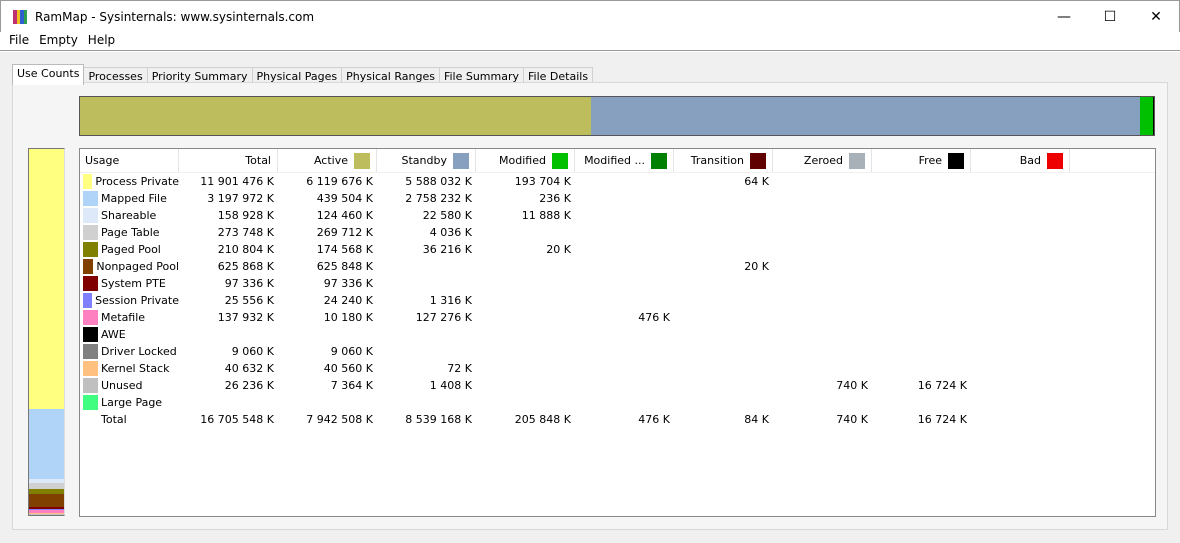 This screenshot has width=1180, height=543. What do you see at coordinates (129, 160) in the screenshot?
I see `column-header-usage: Usage` at bounding box center [129, 160].